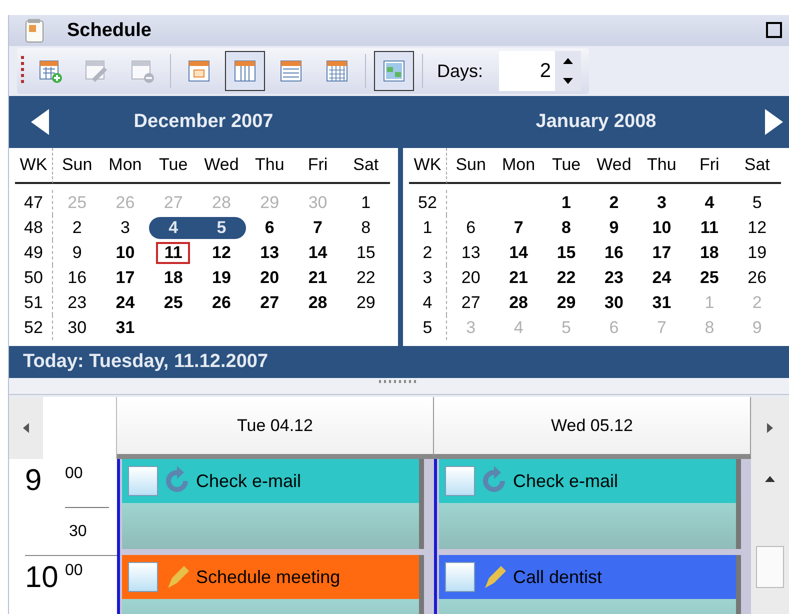  I want to click on selected-day: 4, so click(173, 227).